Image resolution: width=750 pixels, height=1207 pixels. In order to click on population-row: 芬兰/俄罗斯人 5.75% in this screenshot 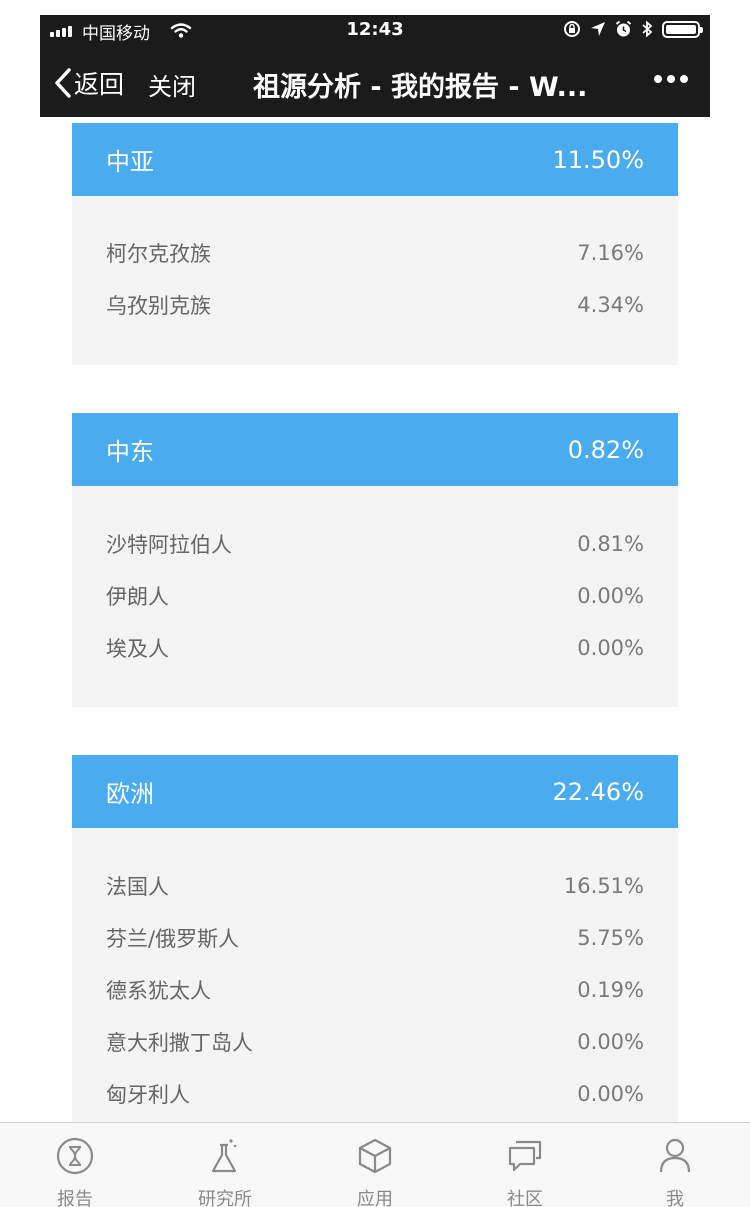, I will do `click(375, 938)`.